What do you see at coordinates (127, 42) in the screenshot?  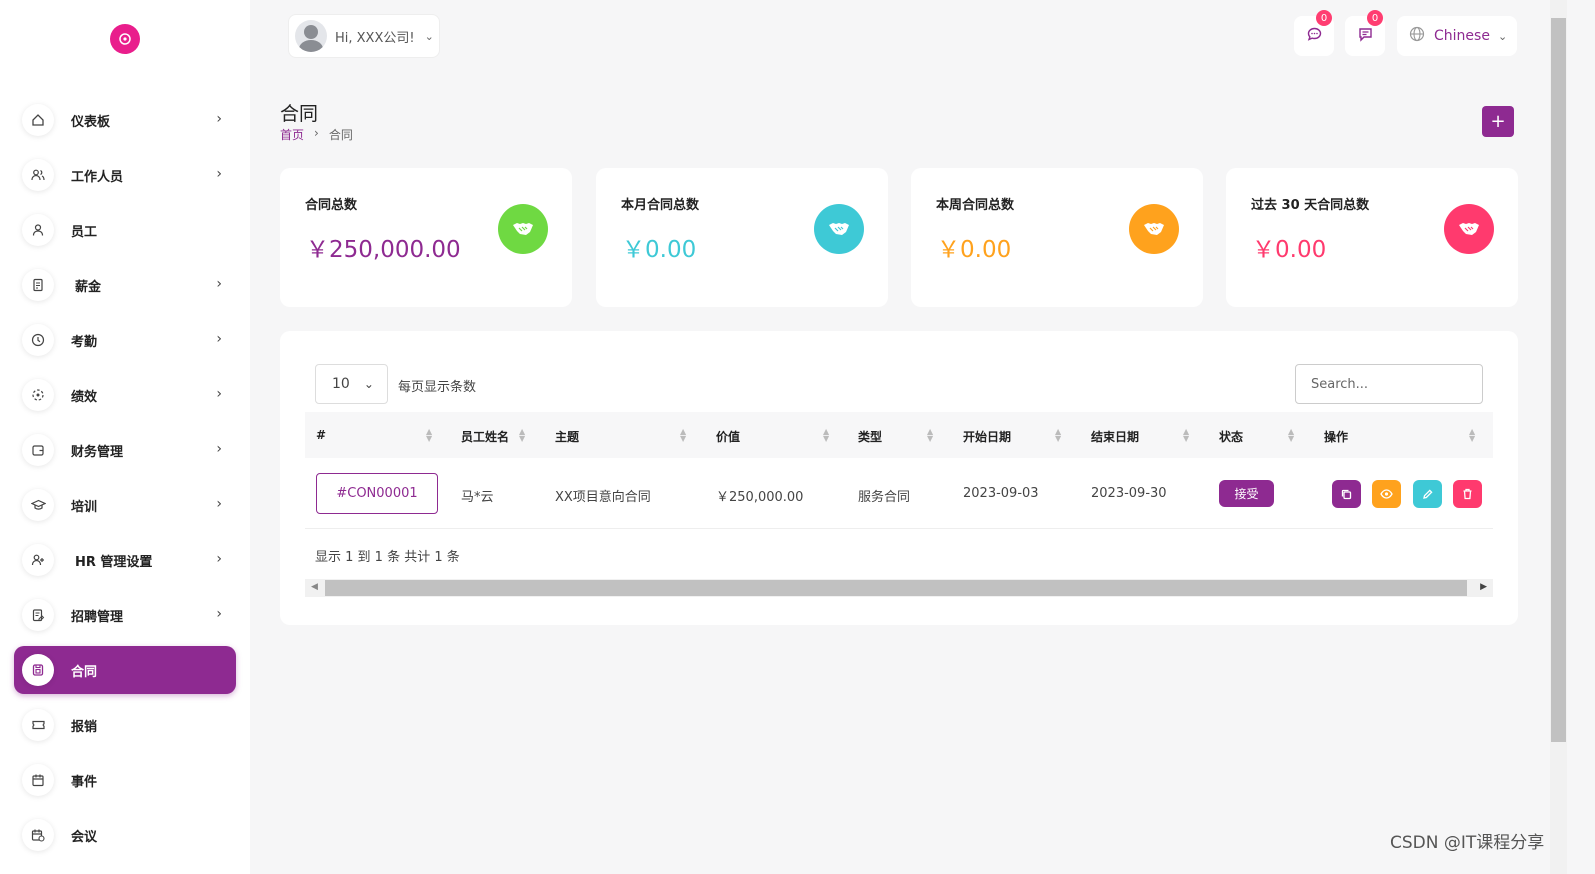 I see `logo` at bounding box center [127, 42].